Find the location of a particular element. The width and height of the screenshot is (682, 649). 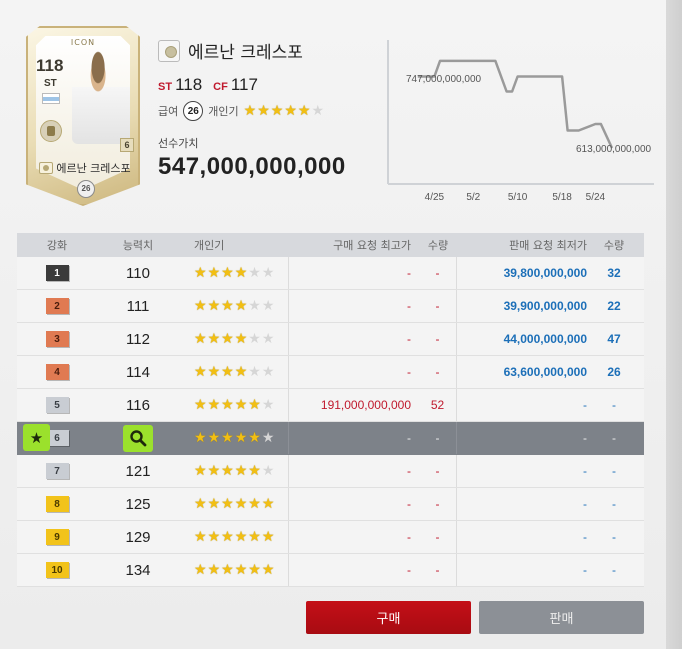

position-label: CF is located at coordinates (220, 87).